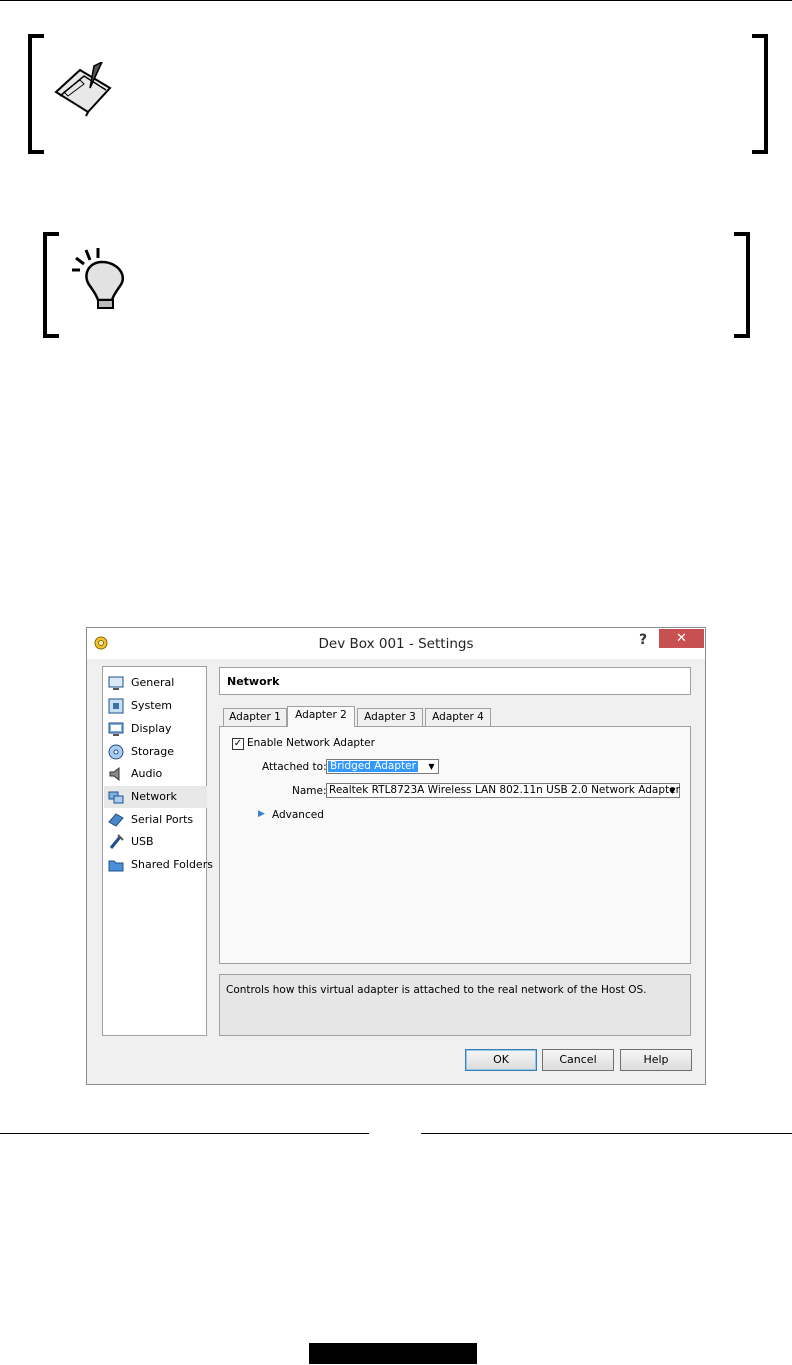 The width and height of the screenshot is (792, 1365). I want to click on attached-to-label: Attached to:, so click(294, 767).